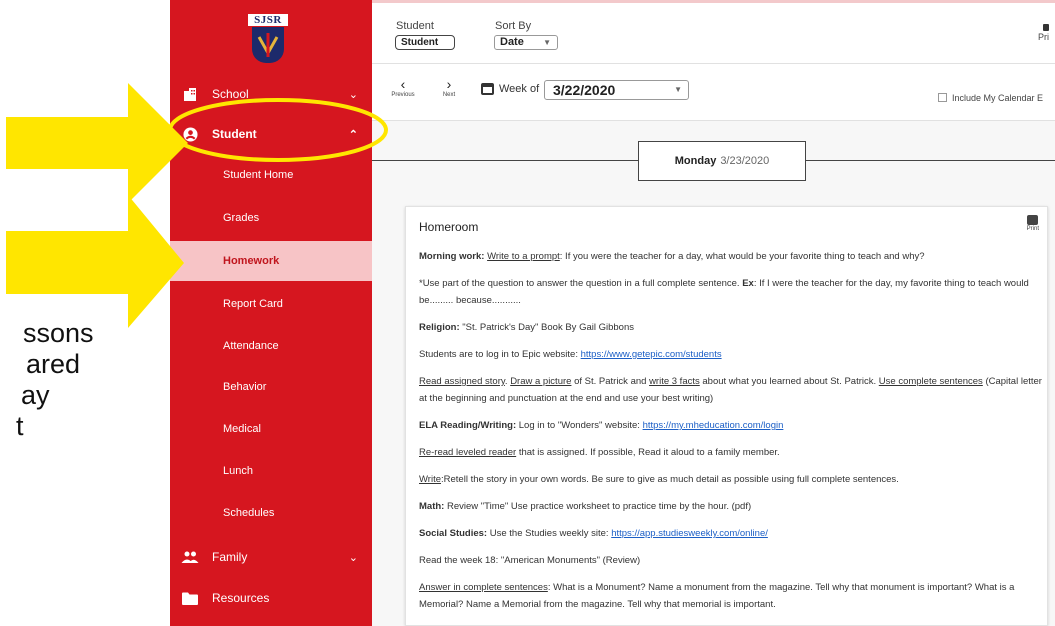  Describe the element at coordinates (197, 205) in the screenshot. I see `annotation-overlay` at that location.